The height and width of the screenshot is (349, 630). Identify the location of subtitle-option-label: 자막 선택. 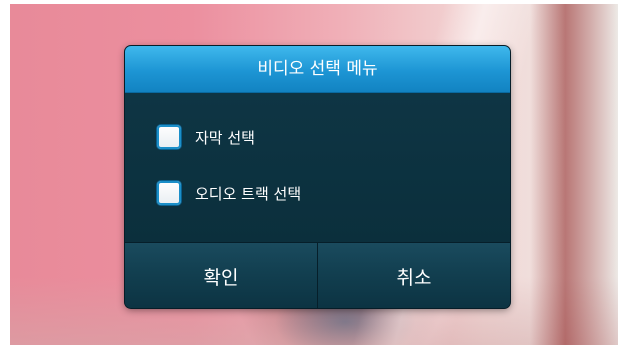
(225, 137).